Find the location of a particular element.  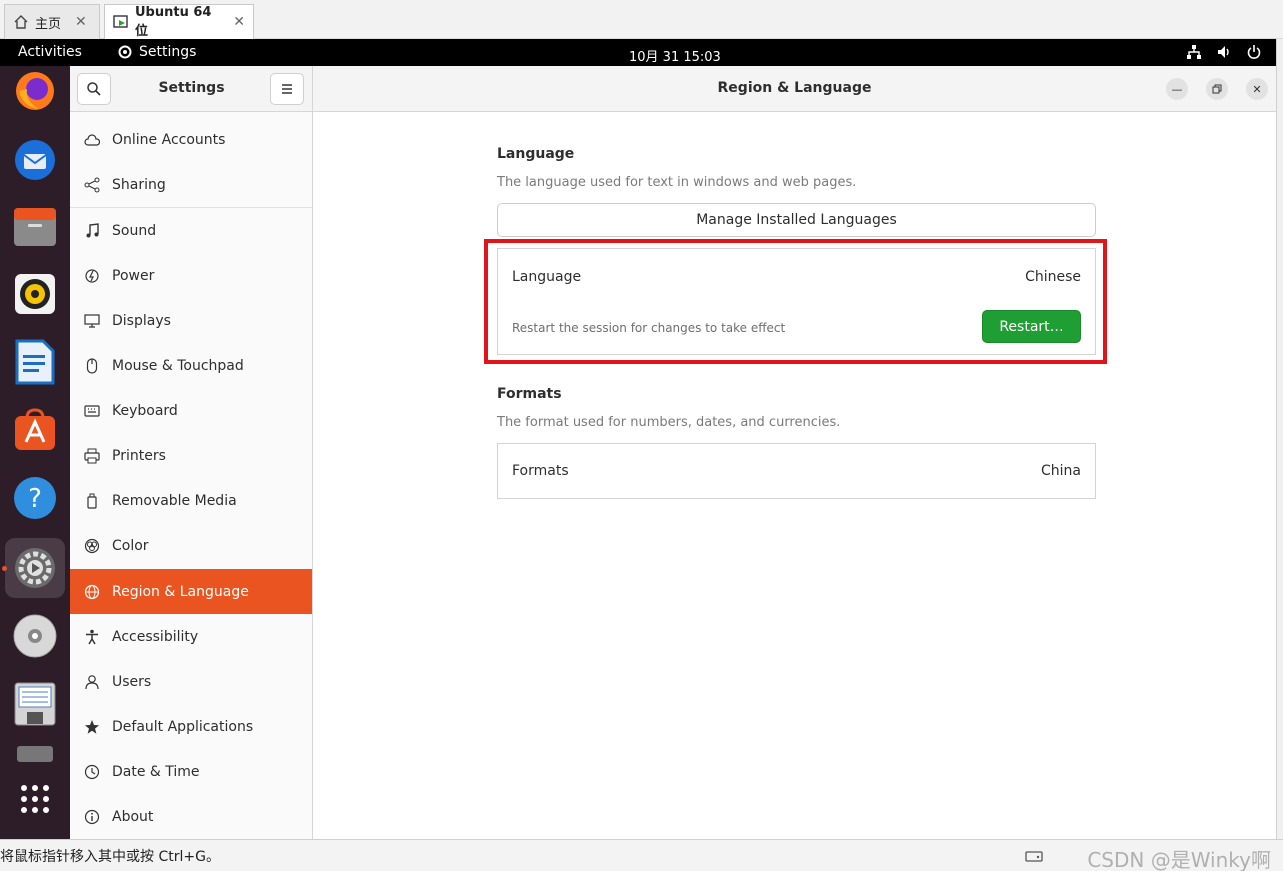

vm-tab-home: 主页 ✕ is located at coordinates (52, 21).